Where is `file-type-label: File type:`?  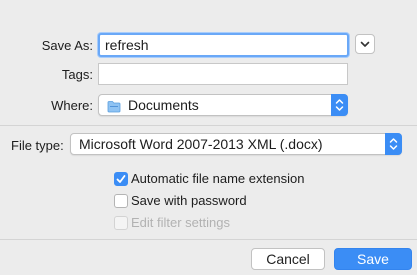 file-type-label: File type: is located at coordinates (37, 145).